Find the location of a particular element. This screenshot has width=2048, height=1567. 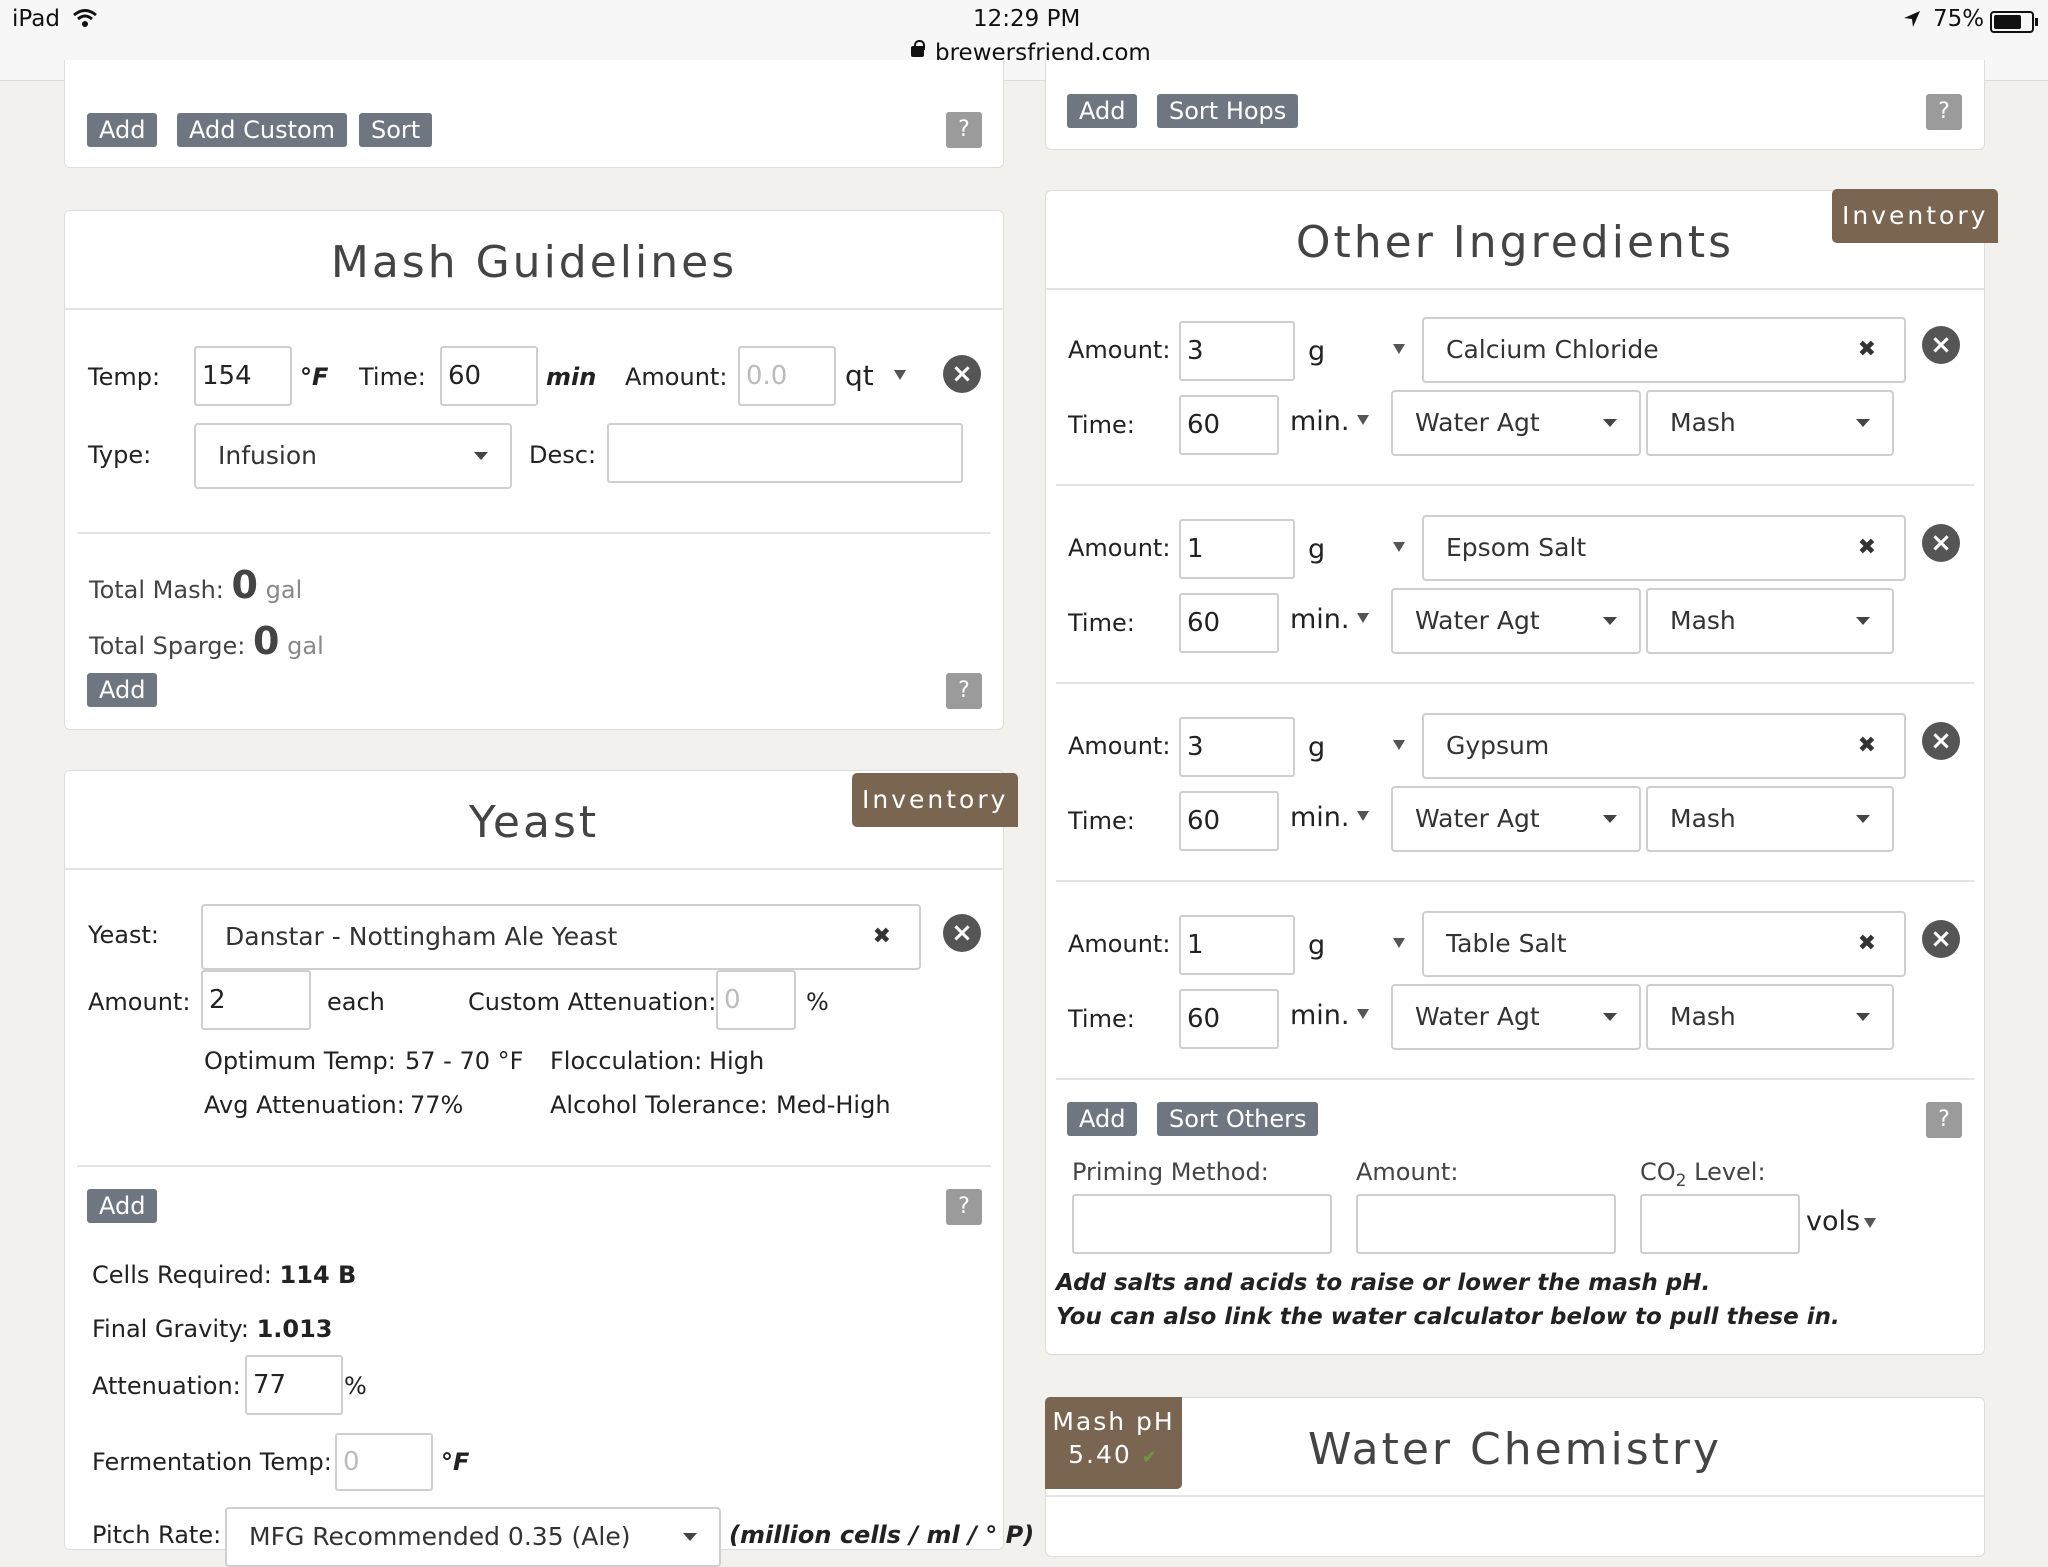

fermentables-add-custom-button: Add Custom is located at coordinates (262, 130).